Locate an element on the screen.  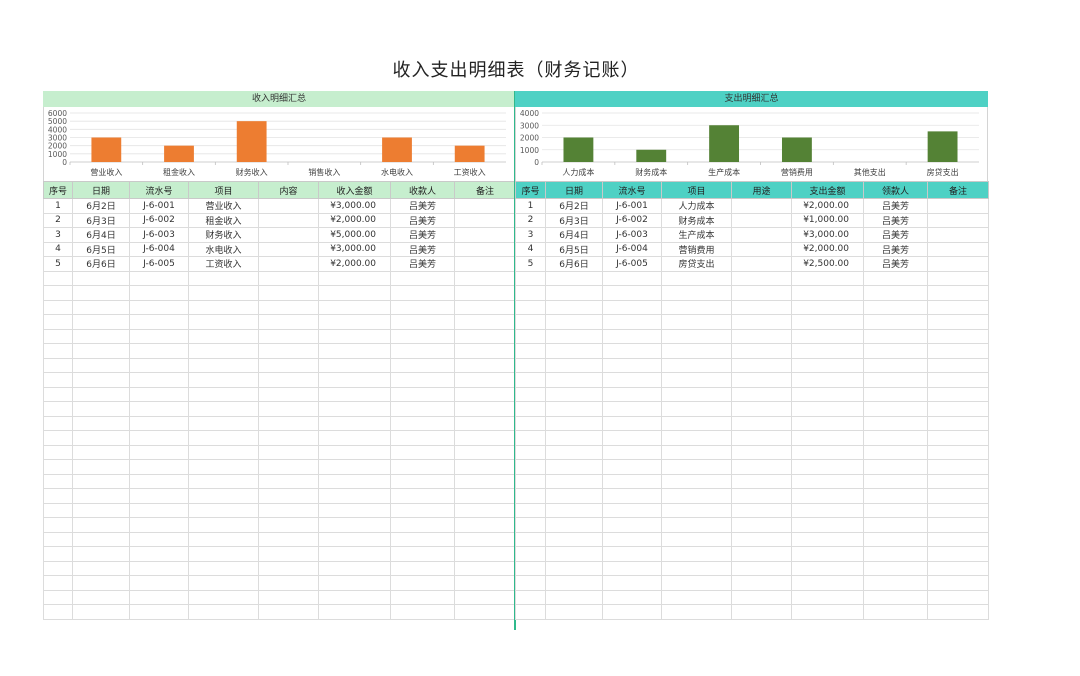
table-cell: 1 is located at coordinates (58, 206).